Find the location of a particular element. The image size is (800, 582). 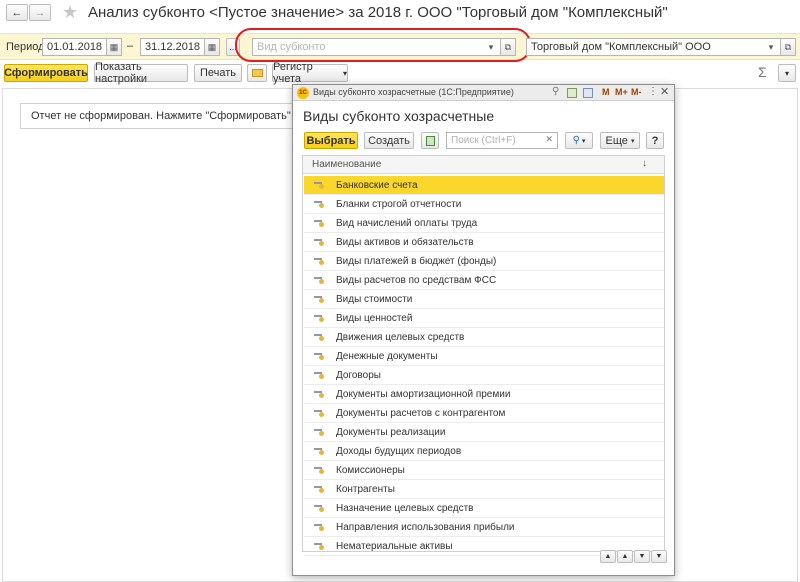

list-item: Документы реализации is located at coordinates (484, 432).